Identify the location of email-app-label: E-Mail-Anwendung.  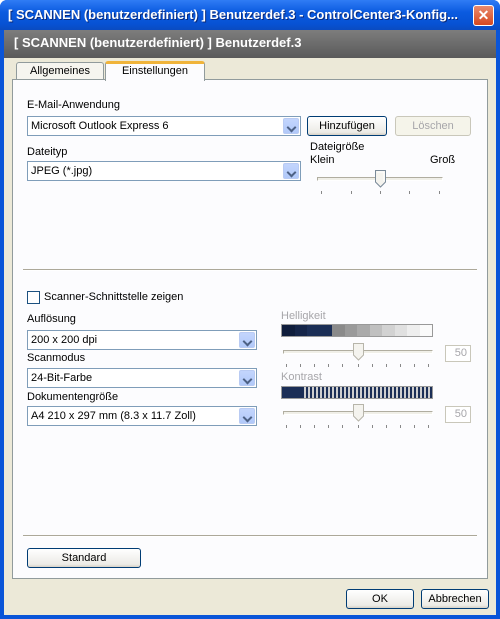
(73, 105).